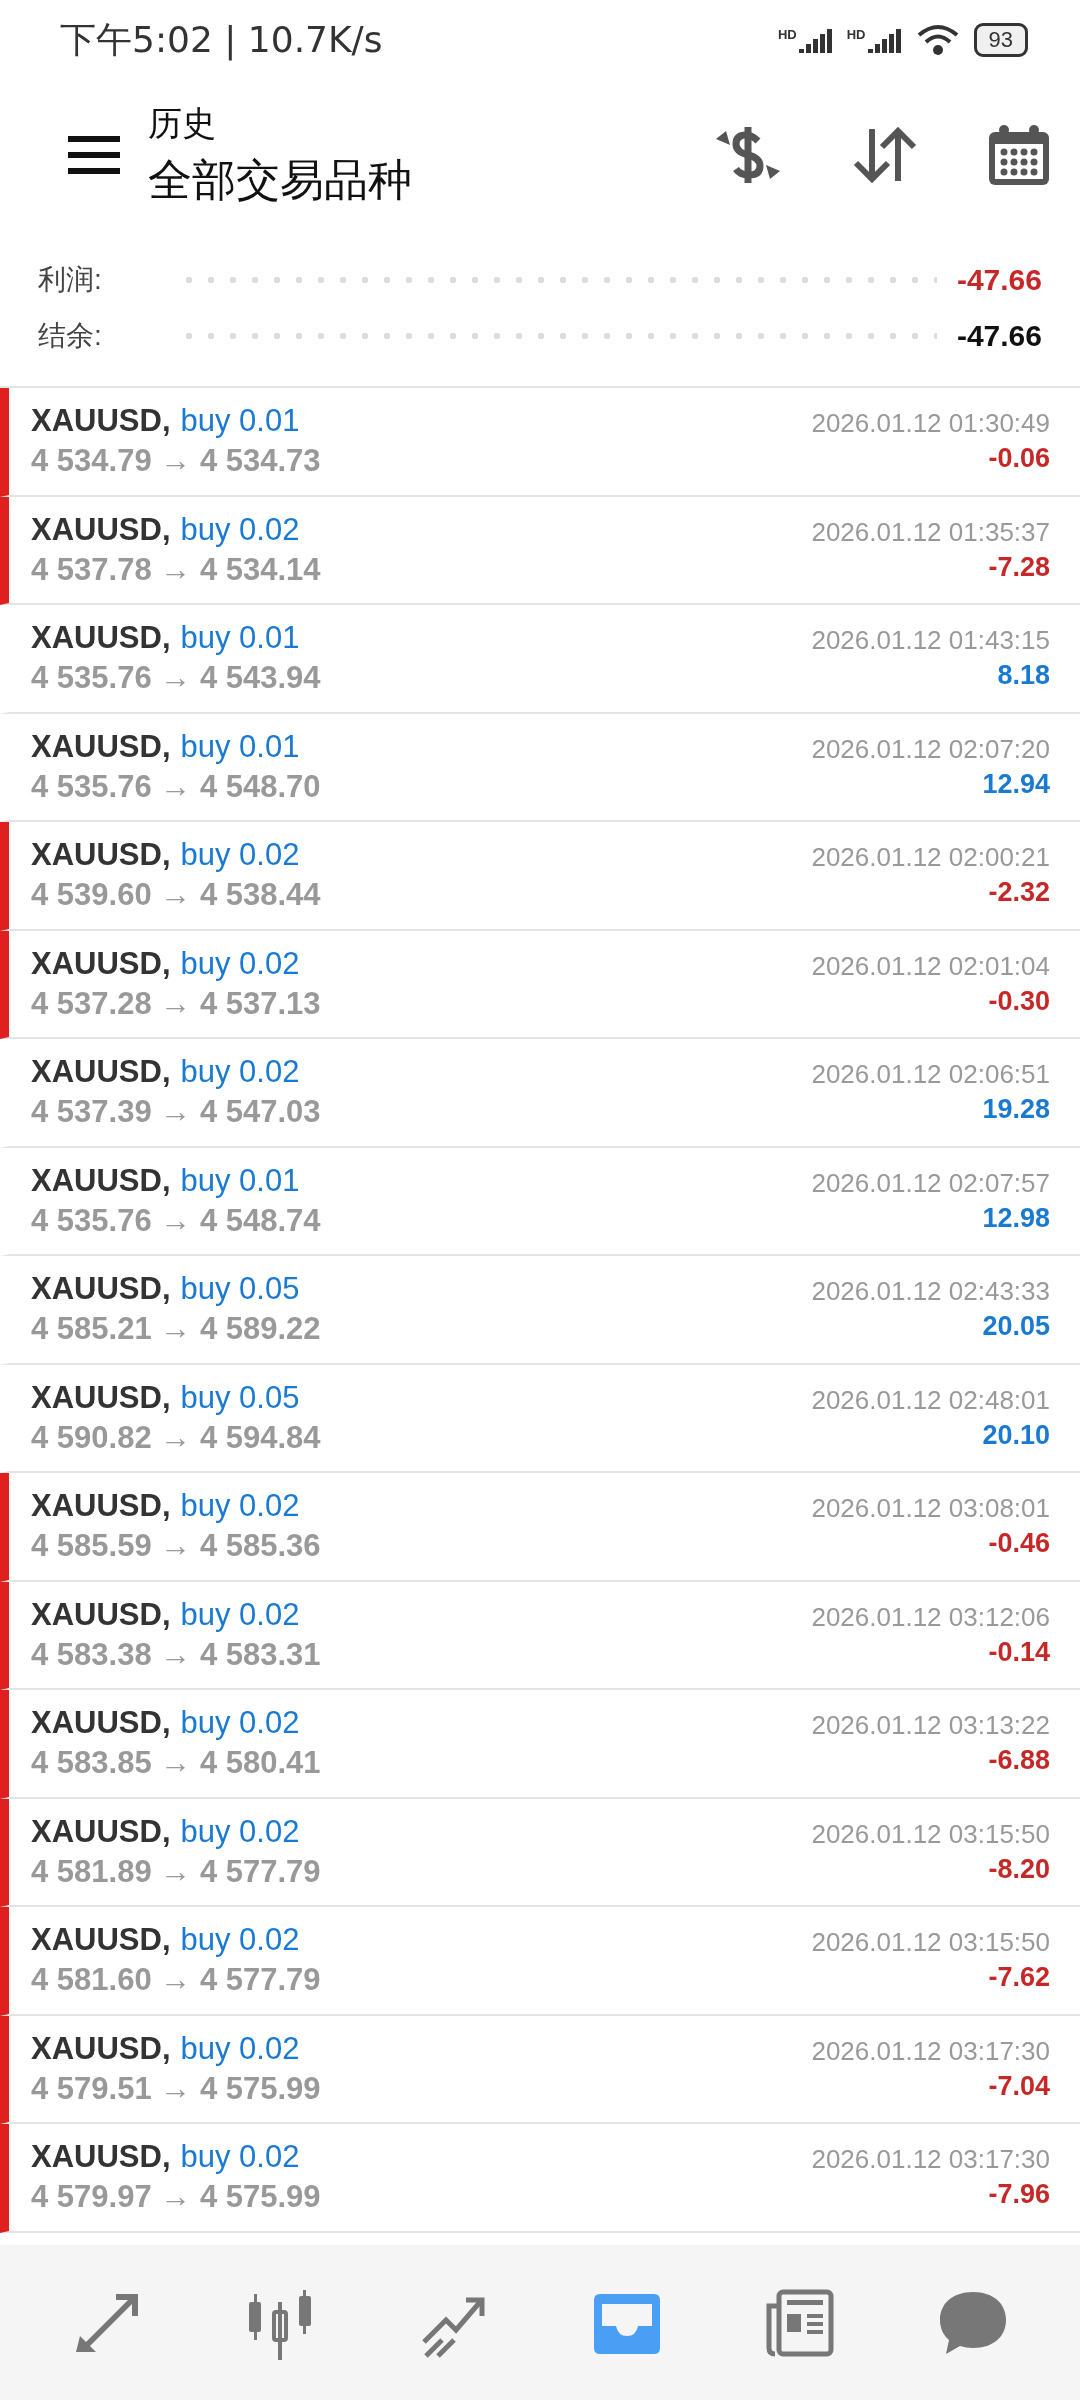 The image size is (1080, 2400). What do you see at coordinates (176, 569) in the screenshot?
I see `trade-prices: 4 537.78 → 4 534.14` at bounding box center [176, 569].